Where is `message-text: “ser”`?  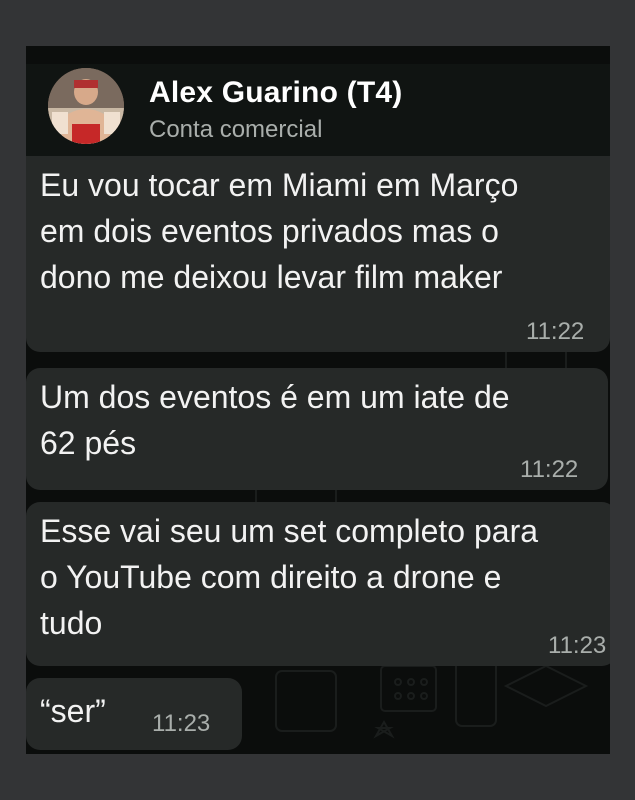
message-text: “ser” is located at coordinates (73, 711).